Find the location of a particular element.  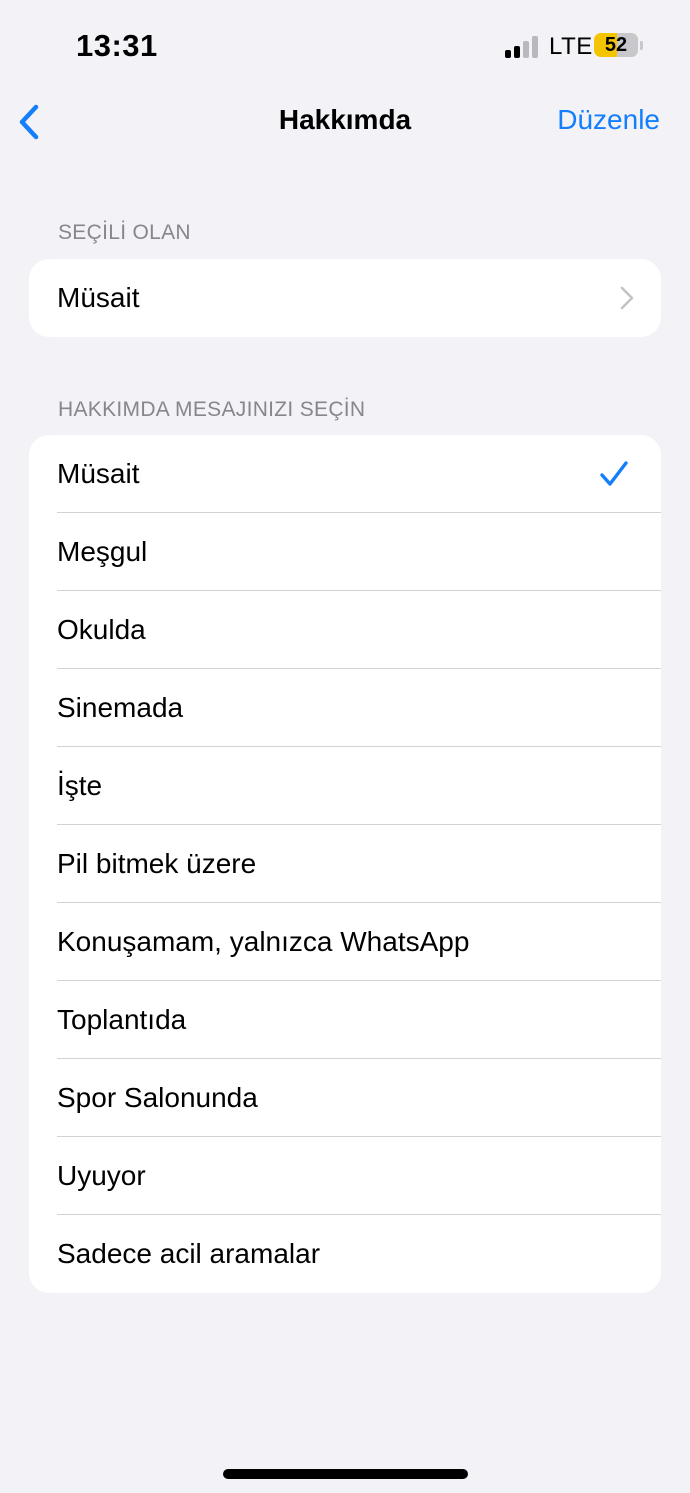

choices-section-header: HAKKIMDA MESAJINIZI SEÇİN is located at coordinates (212, 409).